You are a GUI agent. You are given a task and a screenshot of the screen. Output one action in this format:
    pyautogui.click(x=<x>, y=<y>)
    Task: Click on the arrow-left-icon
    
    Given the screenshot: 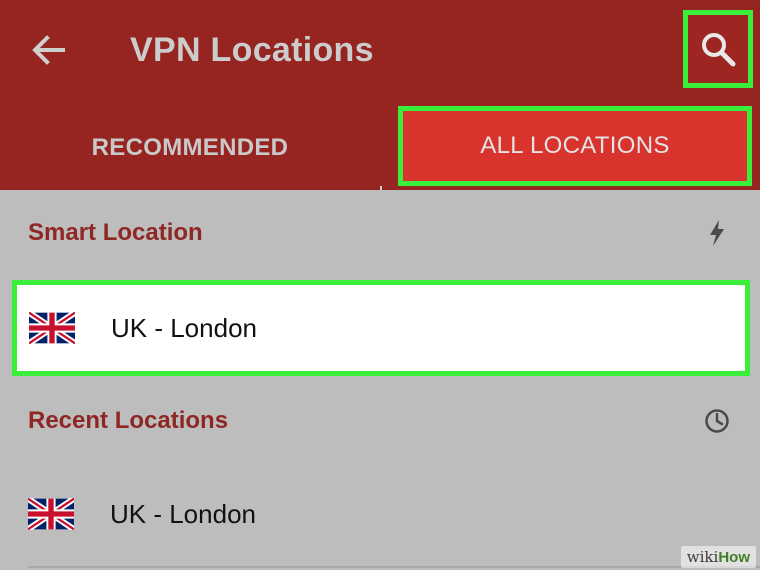 What is the action you would take?
    pyautogui.click(x=48, y=50)
    